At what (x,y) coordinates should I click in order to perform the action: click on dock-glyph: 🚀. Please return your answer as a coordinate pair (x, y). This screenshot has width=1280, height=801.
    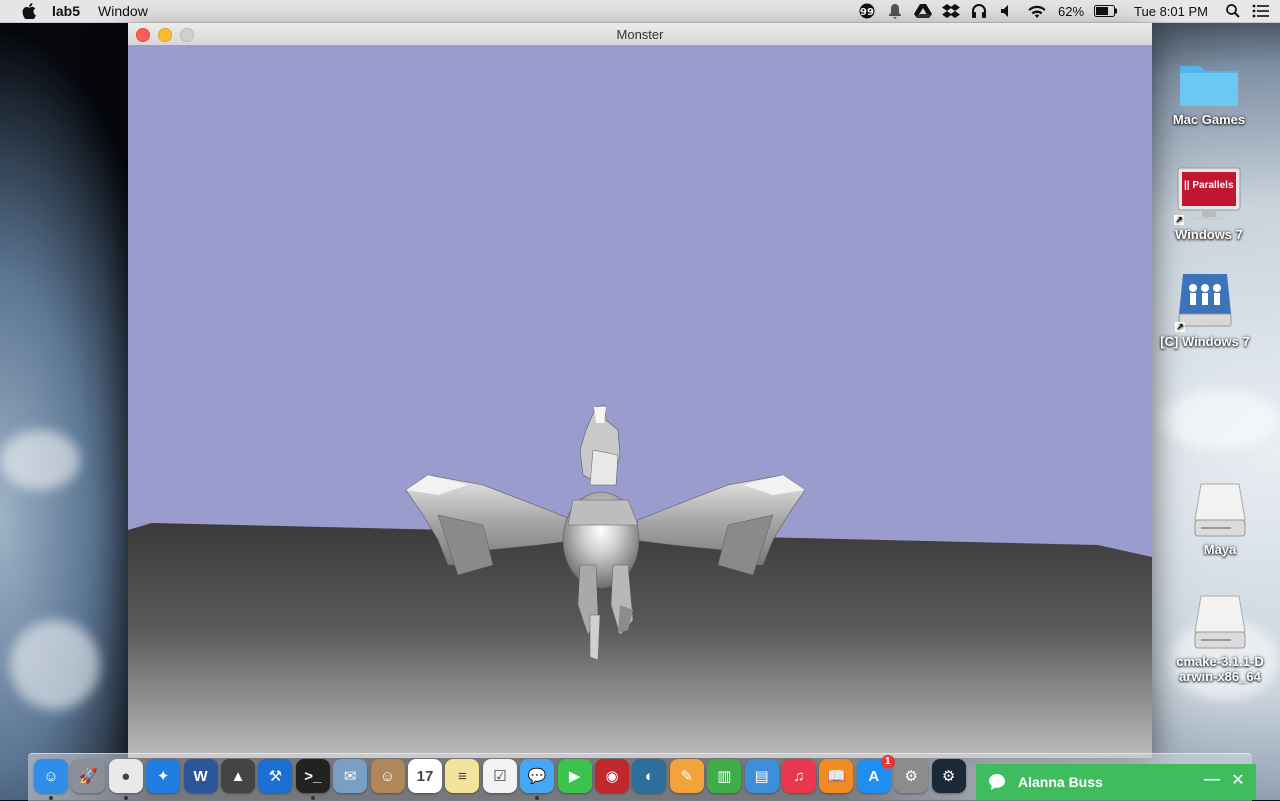
    Looking at the image, I should click on (88, 776).